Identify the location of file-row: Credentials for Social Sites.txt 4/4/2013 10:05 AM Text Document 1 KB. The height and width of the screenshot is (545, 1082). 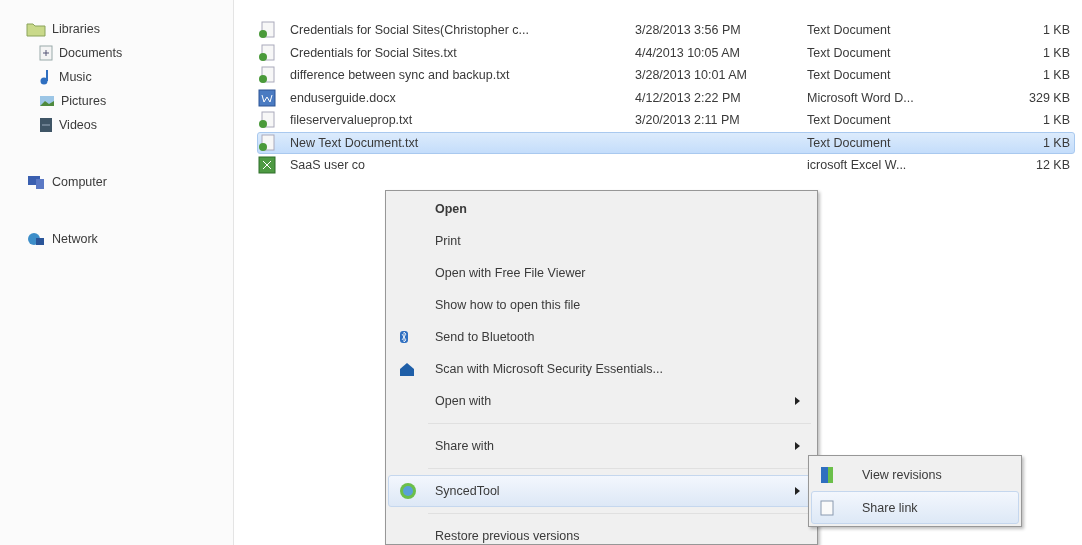
(666, 52).